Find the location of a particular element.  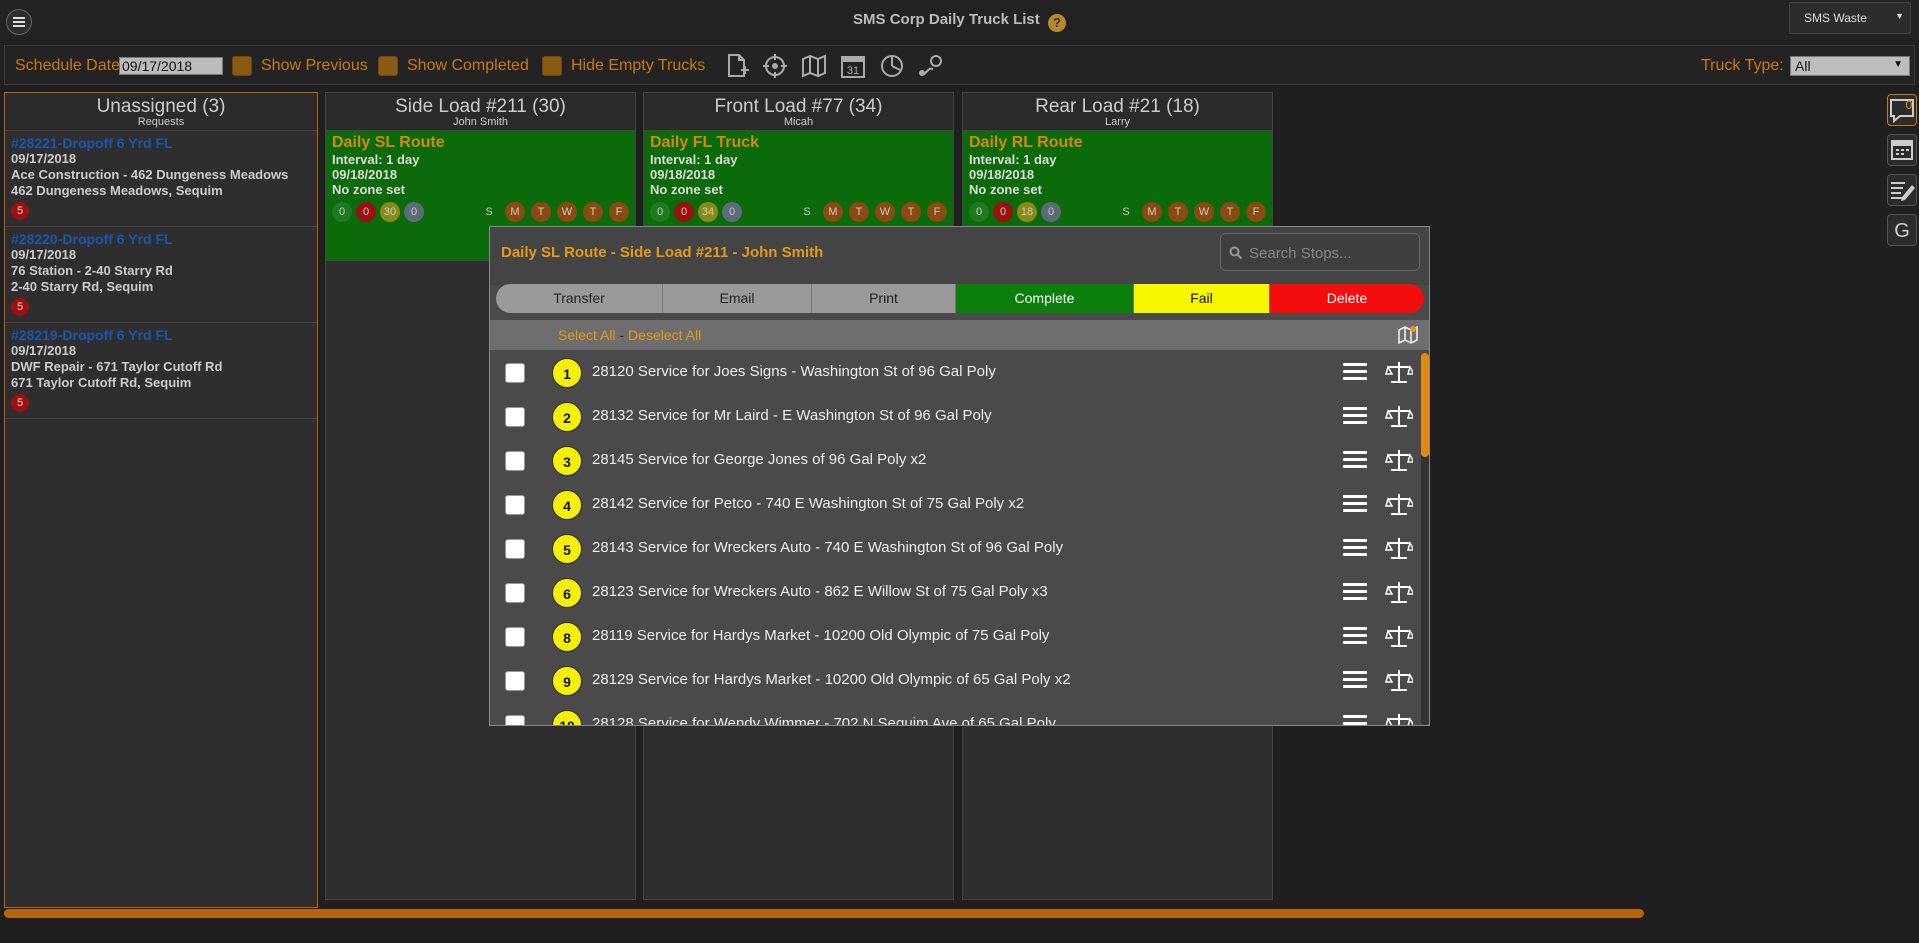

print-button: Print is located at coordinates (884, 298).